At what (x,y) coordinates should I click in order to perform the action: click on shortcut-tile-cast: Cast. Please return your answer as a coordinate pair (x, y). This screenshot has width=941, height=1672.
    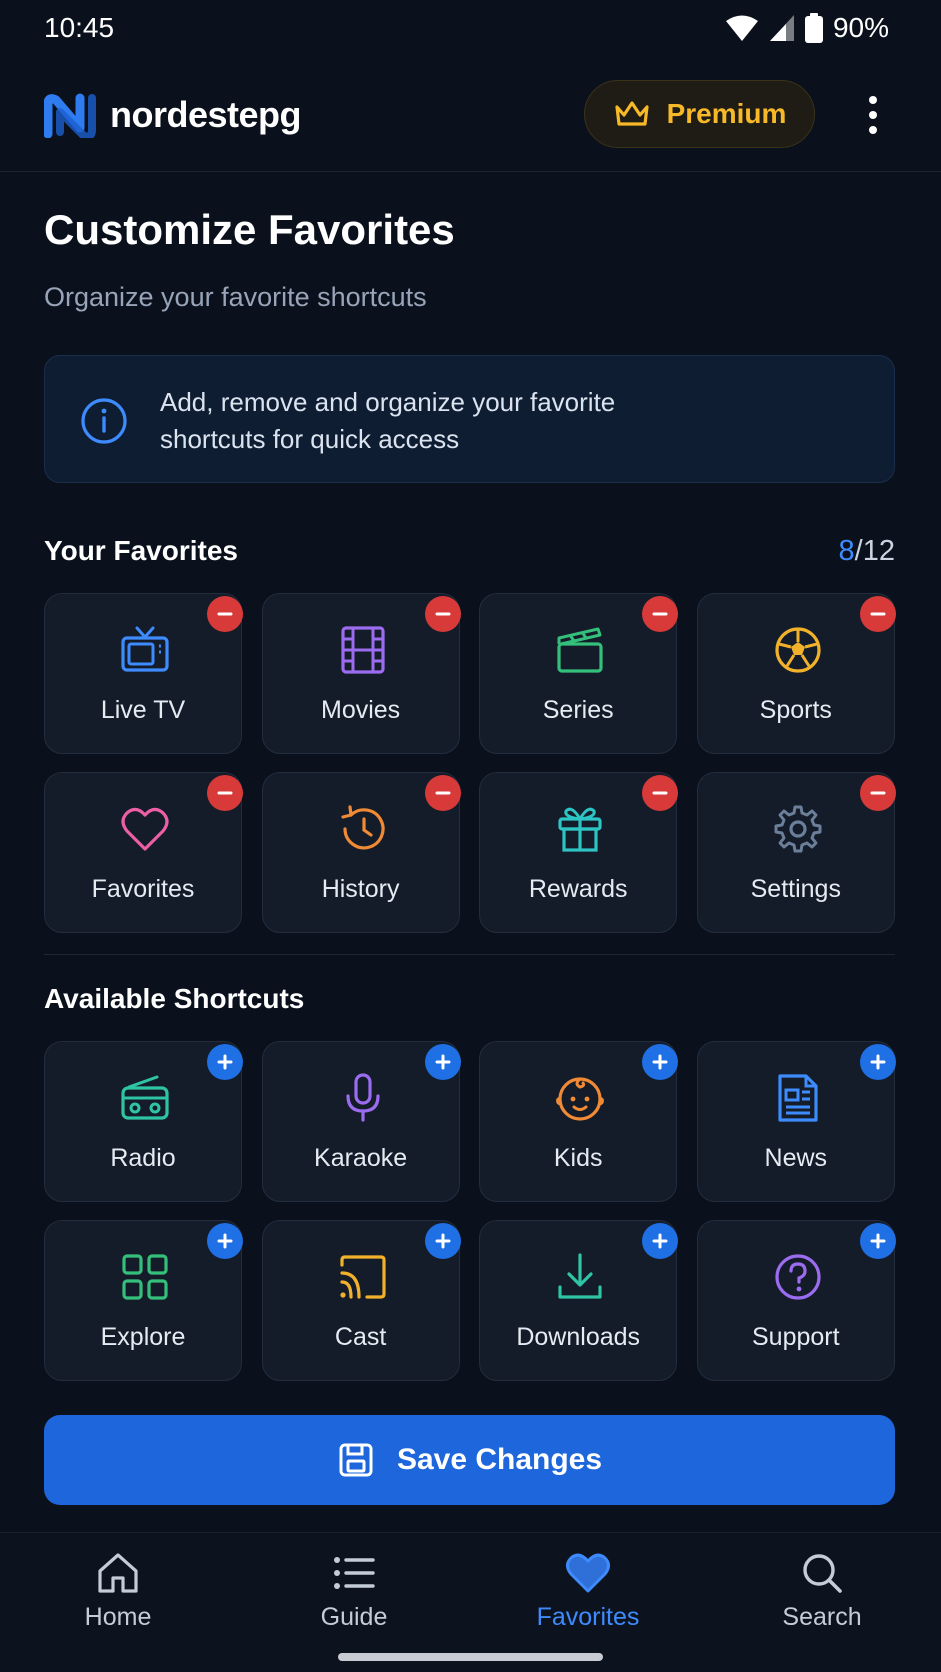
    Looking at the image, I should click on (361, 1300).